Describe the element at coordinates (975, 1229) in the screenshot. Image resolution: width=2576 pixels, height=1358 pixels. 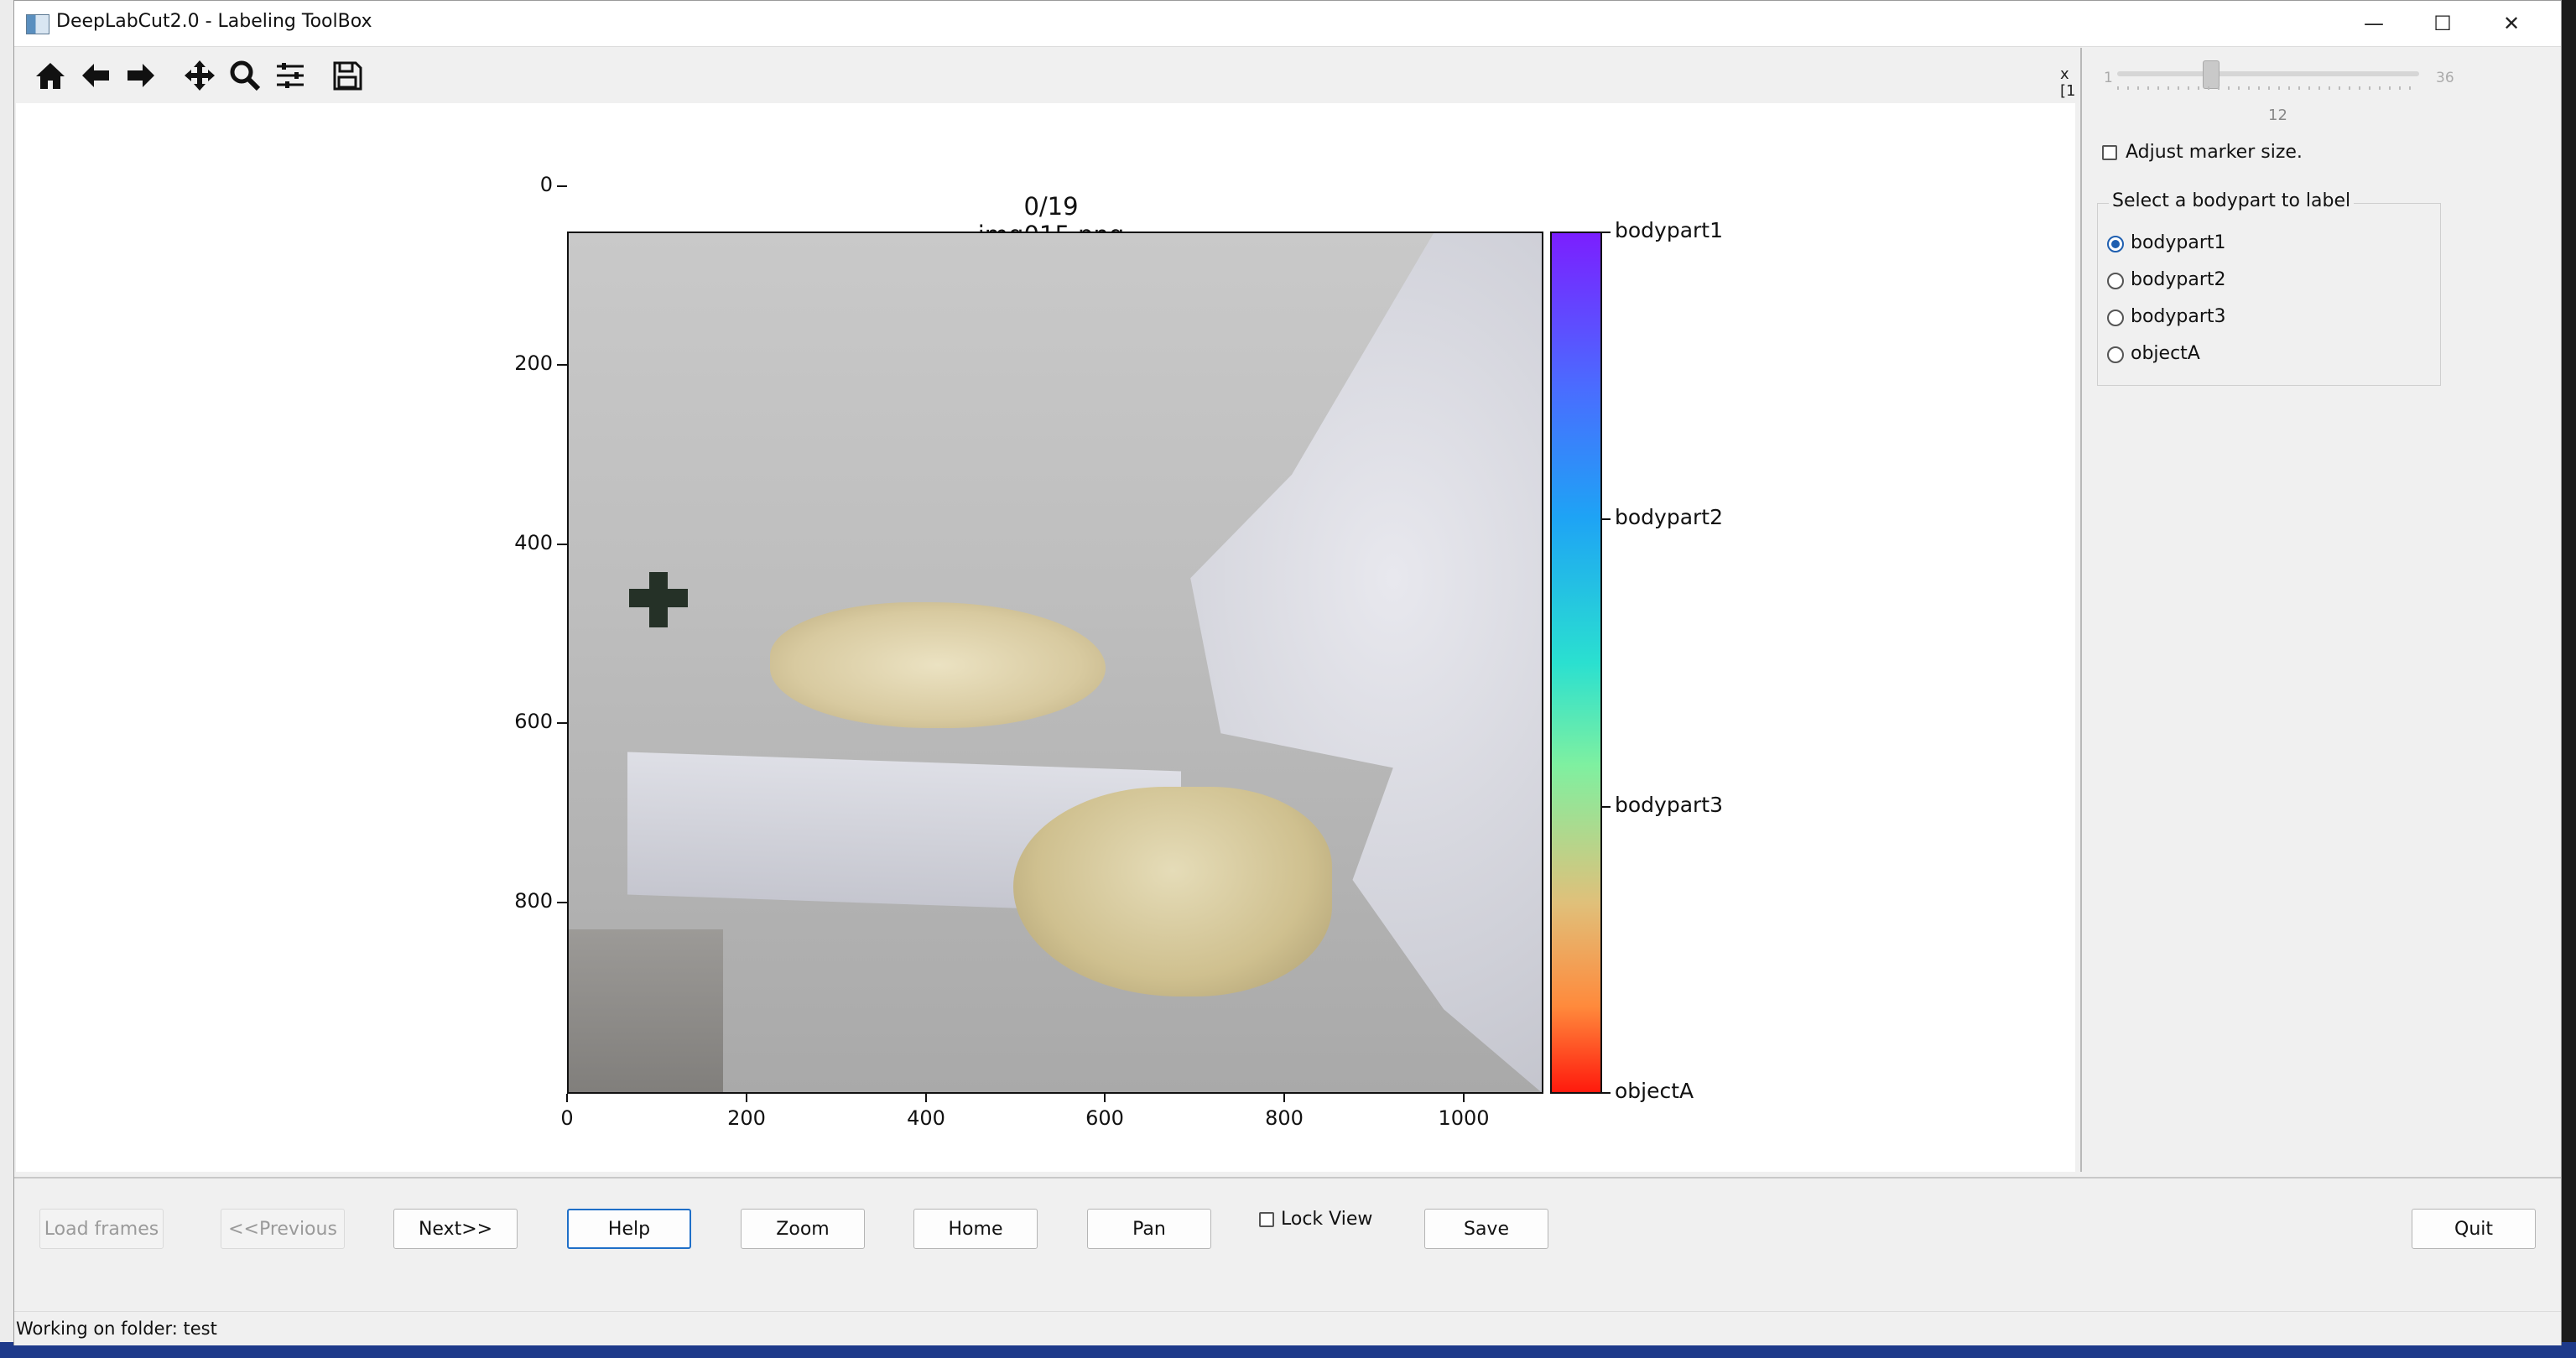
I see `home-button: Home` at that location.